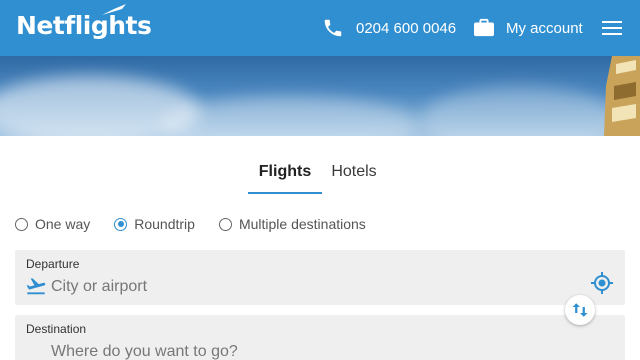 Image resolution: width=640 pixels, height=360 pixels. What do you see at coordinates (333, 28) in the screenshot?
I see `phone-icon` at bounding box center [333, 28].